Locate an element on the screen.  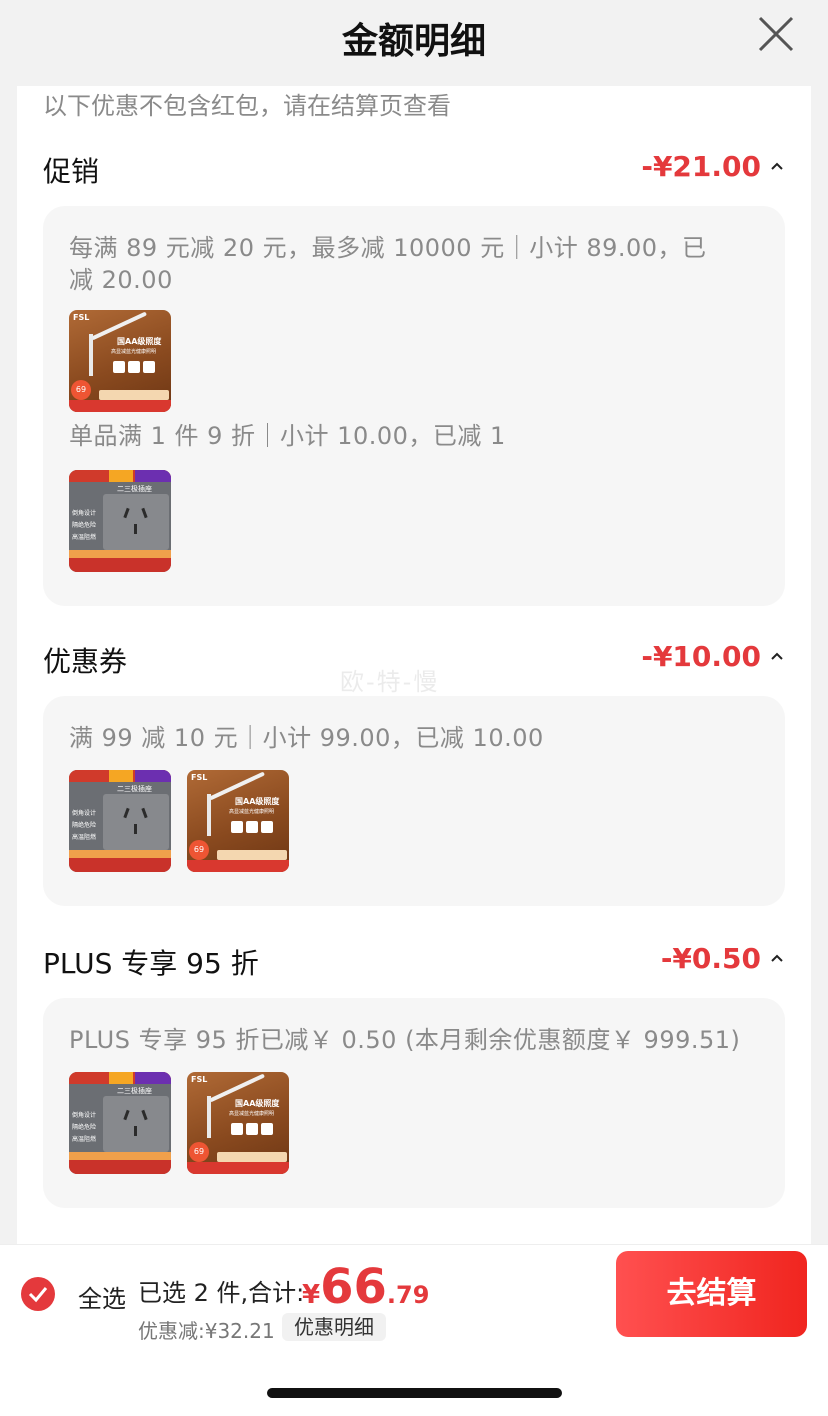
select-all-checkbox is located at coordinates (38, 1294).